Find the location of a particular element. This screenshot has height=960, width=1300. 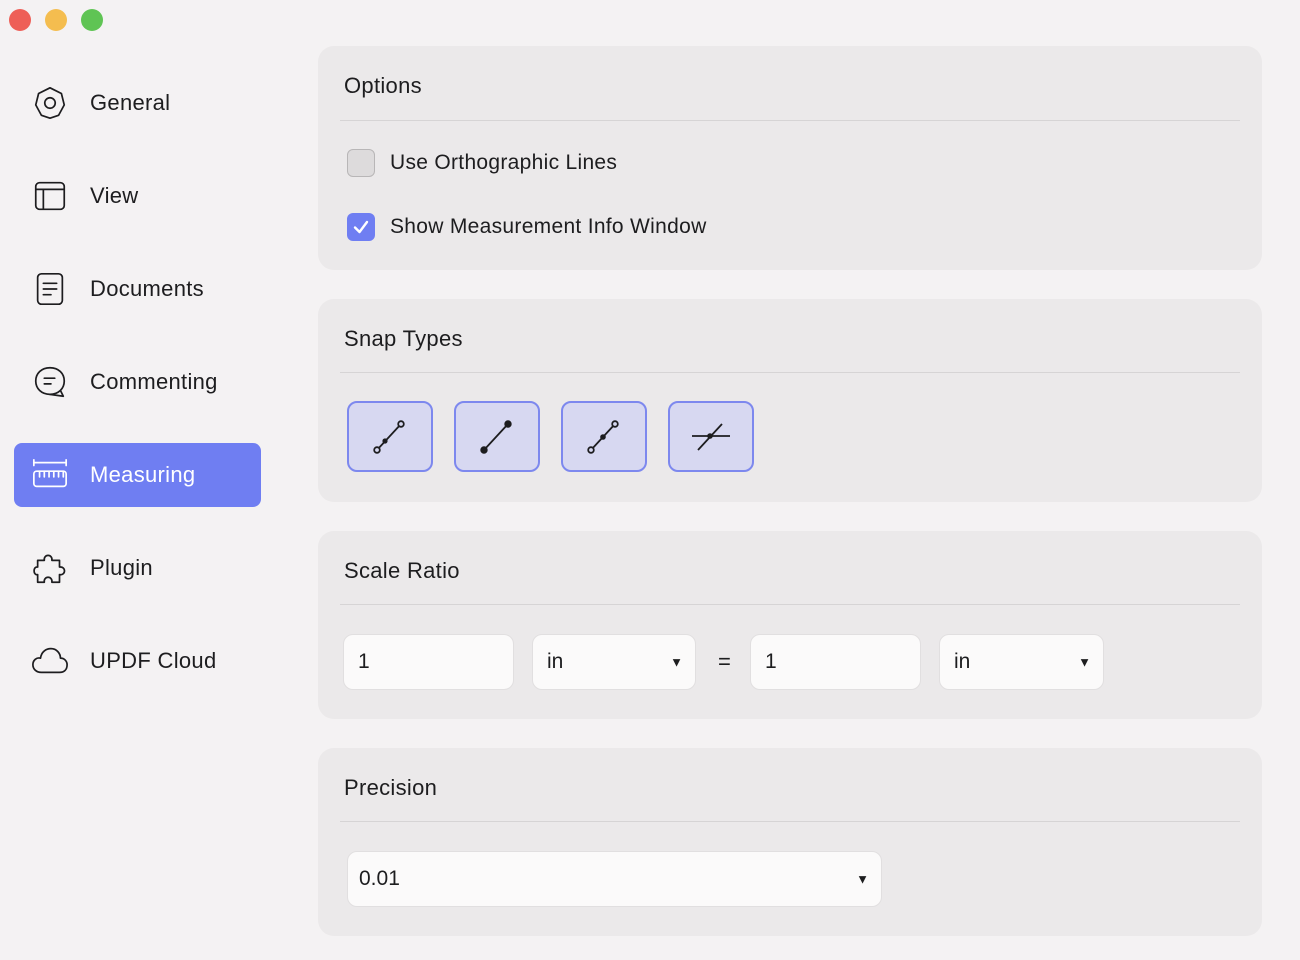

sidebar-item-general: General is located at coordinates (137, 103).